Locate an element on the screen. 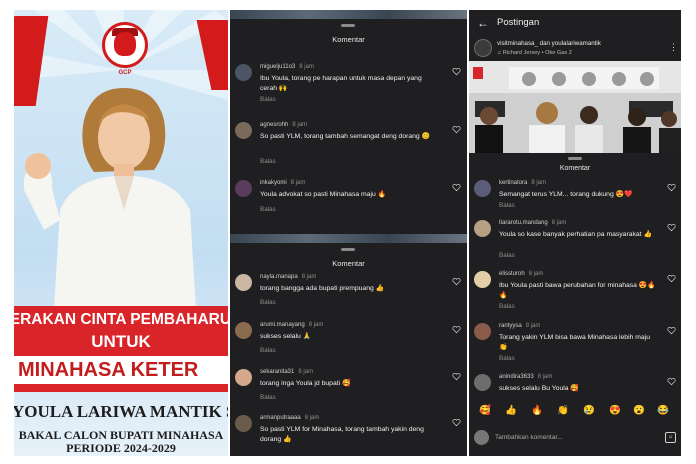 Image resolution: width=696 pixels, height=464 pixels. username: rantyysa is located at coordinates (510, 326).